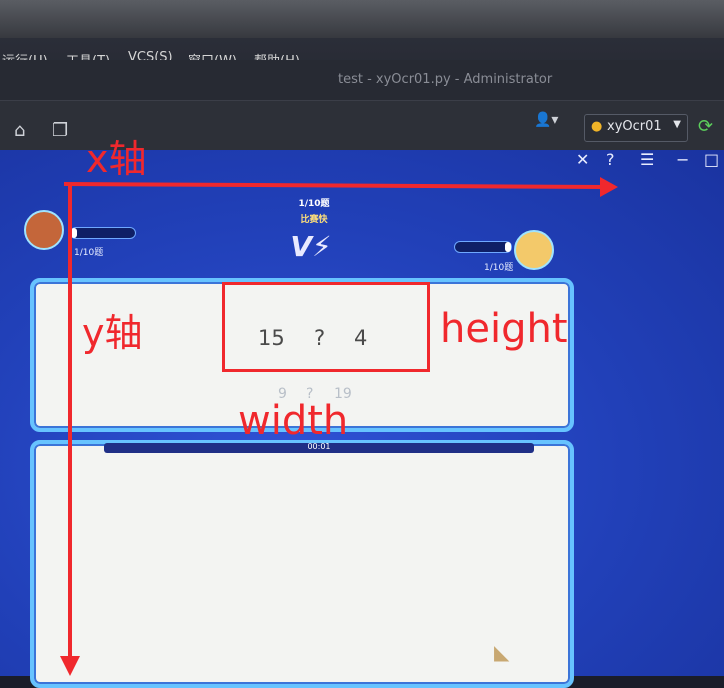 The width and height of the screenshot is (724, 688). Describe the element at coordinates (609, 187) in the screenshot. I see `x-axis-arrowhead` at that location.